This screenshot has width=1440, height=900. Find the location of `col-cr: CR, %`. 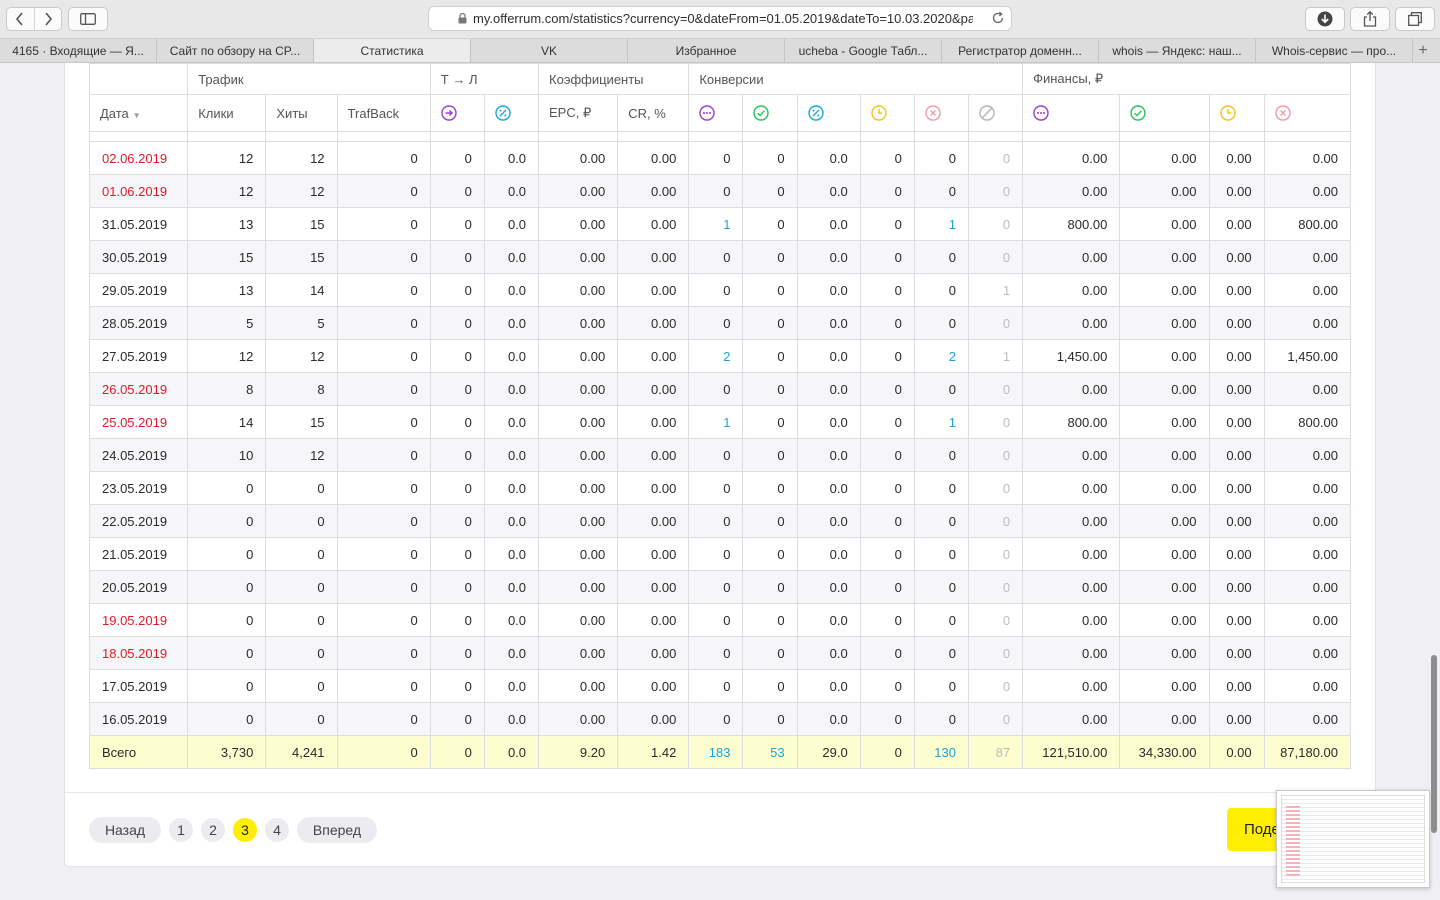

col-cr: CR, % is located at coordinates (653, 113).